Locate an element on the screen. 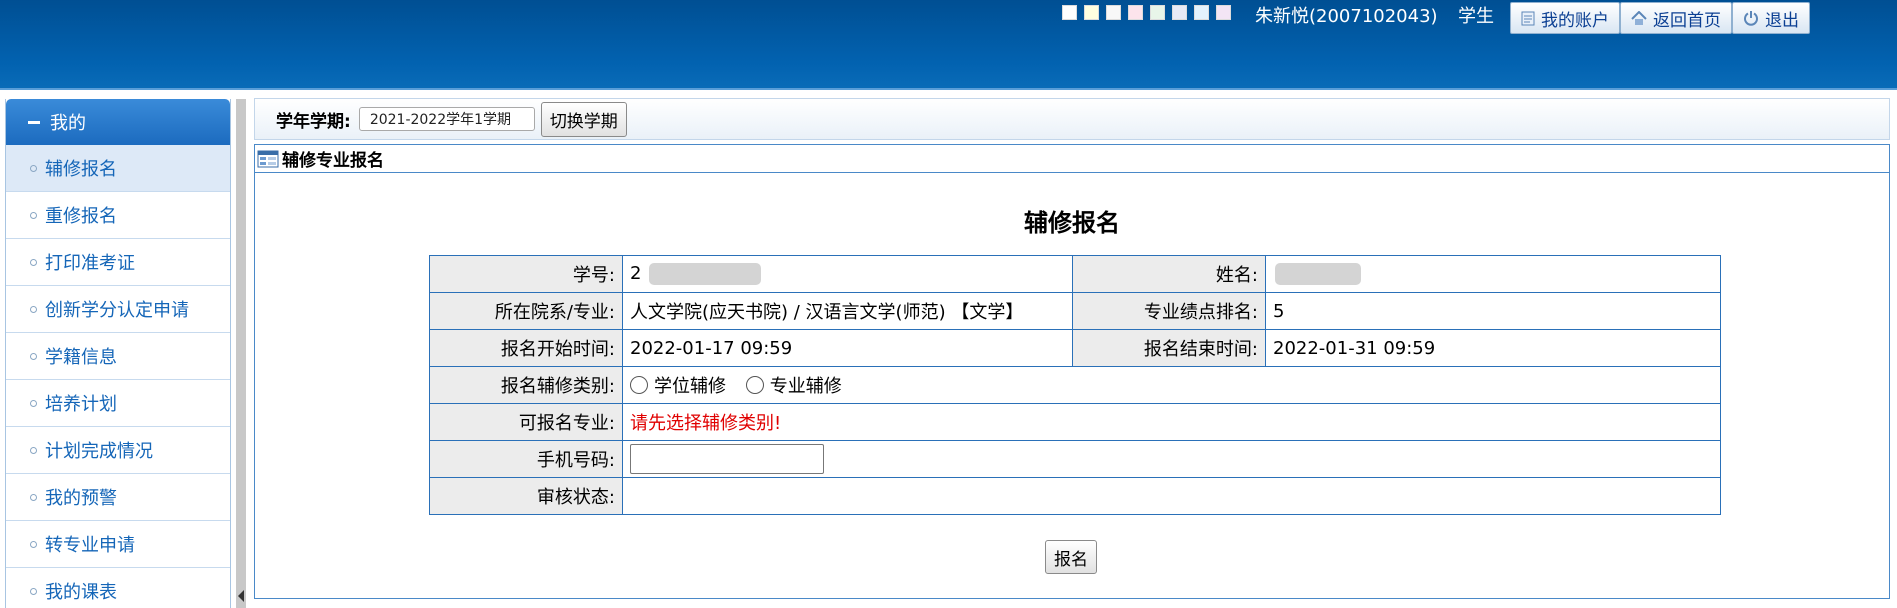  my-account-button: 我的账户 is located at coordinates (1565, 18).